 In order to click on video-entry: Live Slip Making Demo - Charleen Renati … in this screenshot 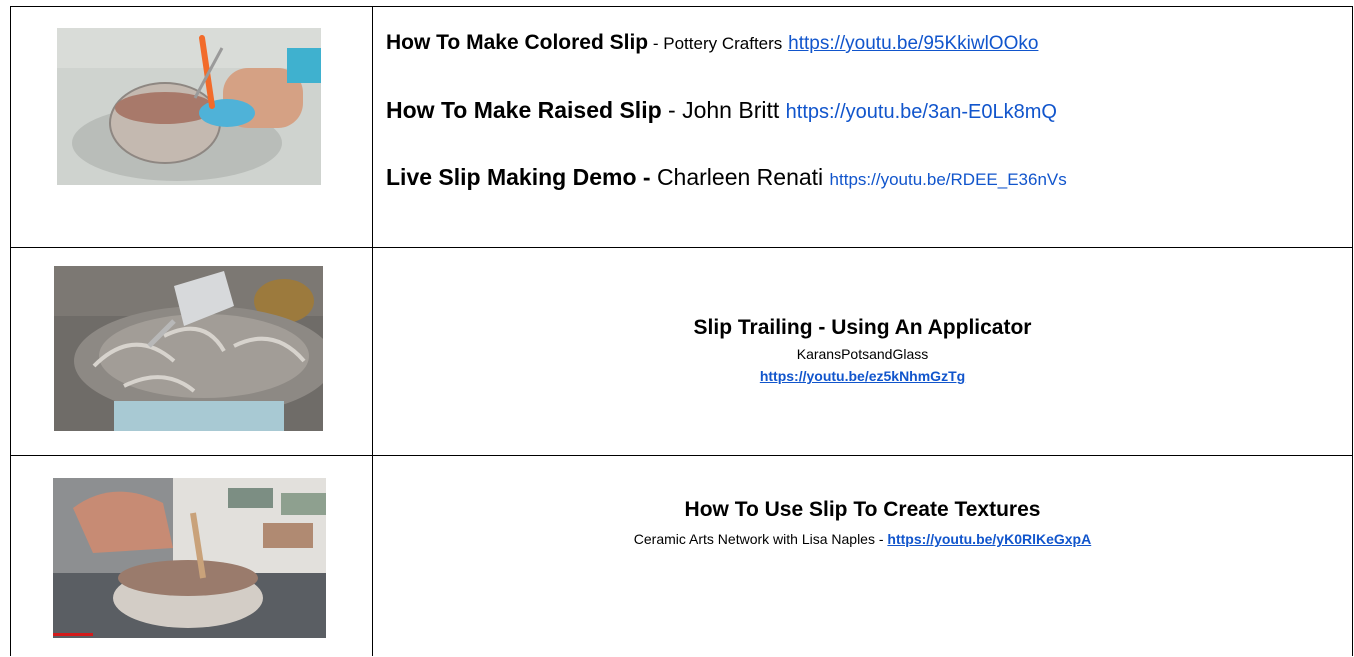, I will do `click(726, 177)`.